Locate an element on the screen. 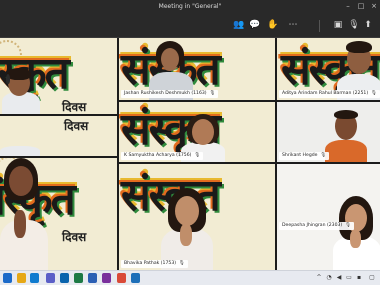 The image size is (380, 285). minimize-icon: – is located at coordinates (348, 6).